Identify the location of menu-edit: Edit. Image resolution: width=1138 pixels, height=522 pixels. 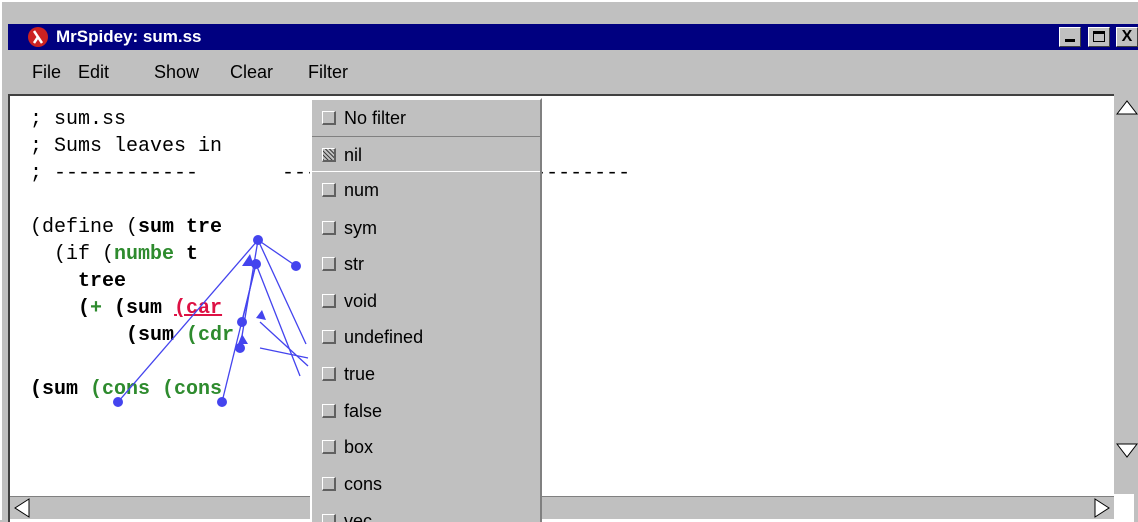
(93, 72).